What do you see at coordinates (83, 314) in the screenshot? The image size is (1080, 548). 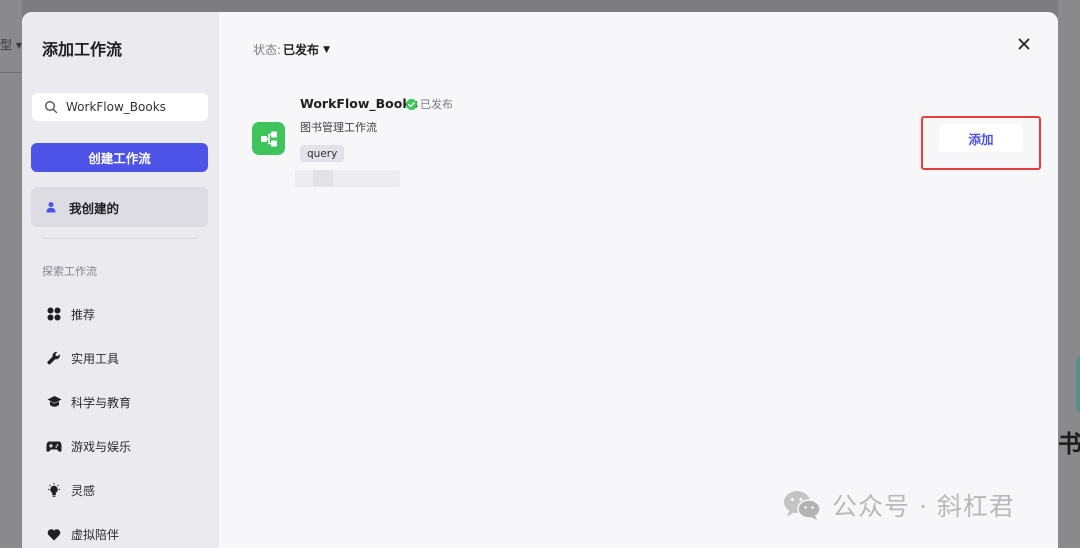 I see `category-label: 推荐` at bounding box center [83, 314].